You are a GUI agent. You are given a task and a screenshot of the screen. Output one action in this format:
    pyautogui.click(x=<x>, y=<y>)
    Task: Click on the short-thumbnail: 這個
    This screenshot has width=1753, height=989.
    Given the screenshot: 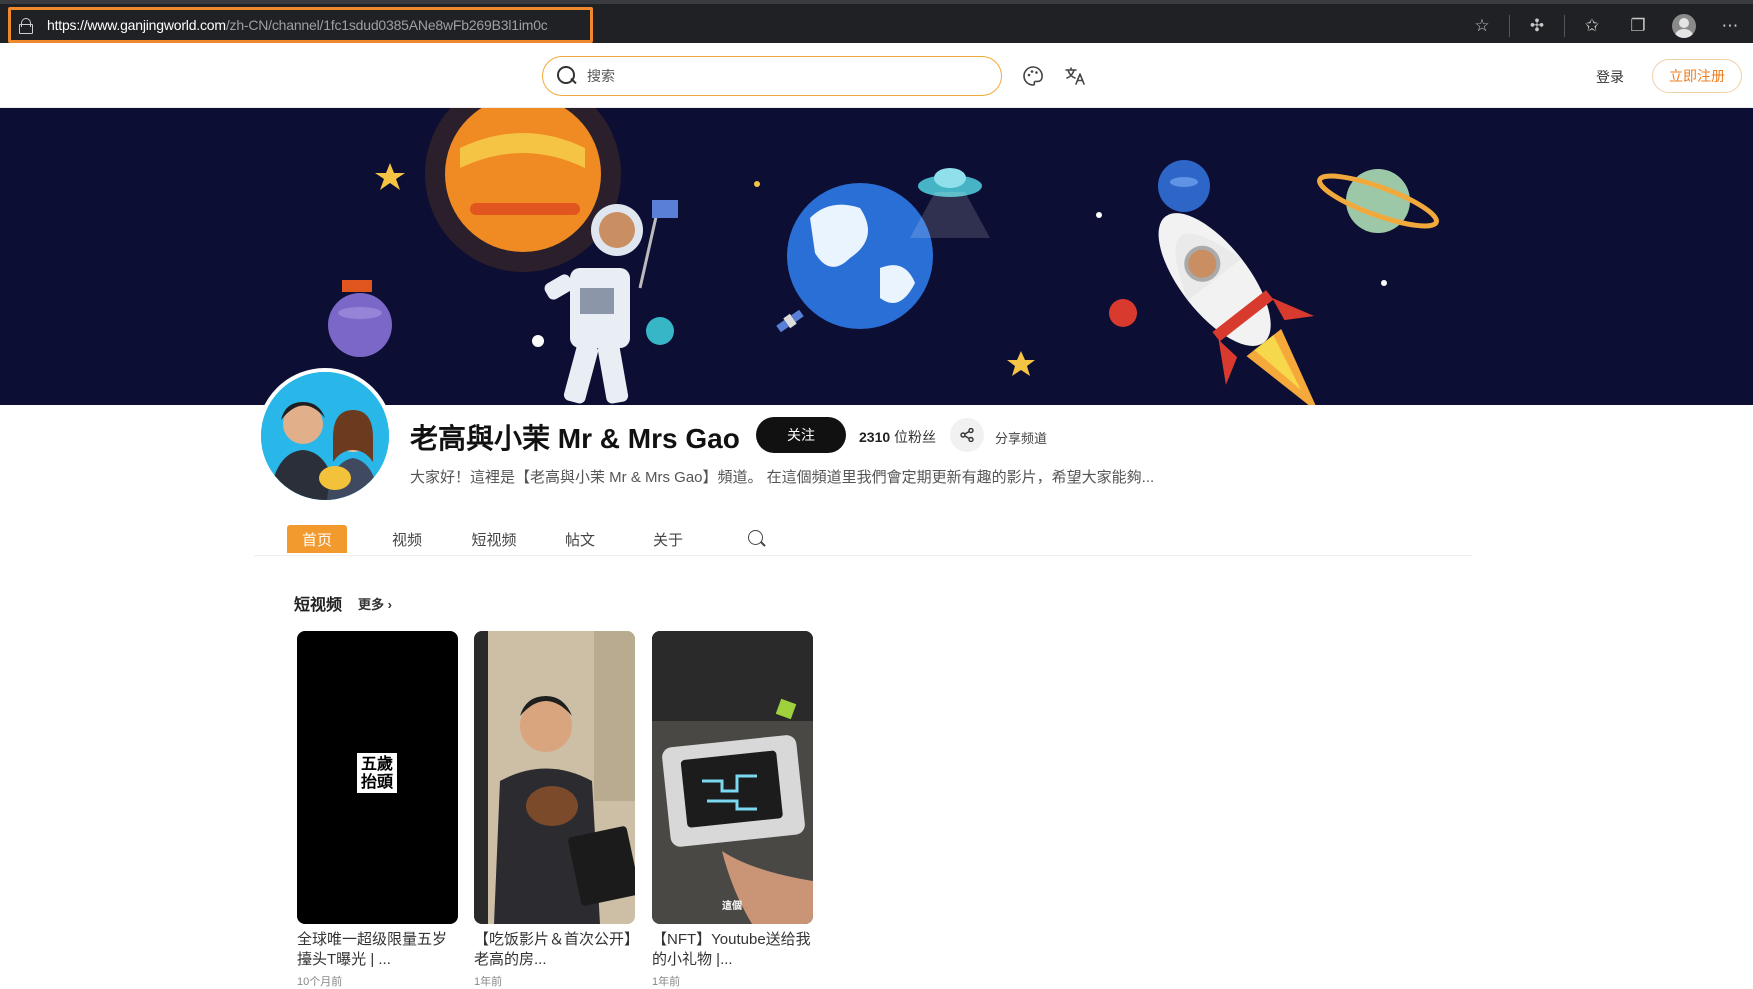 What is the action you would take?
    pyautogui.click(x=732, y=777)
    